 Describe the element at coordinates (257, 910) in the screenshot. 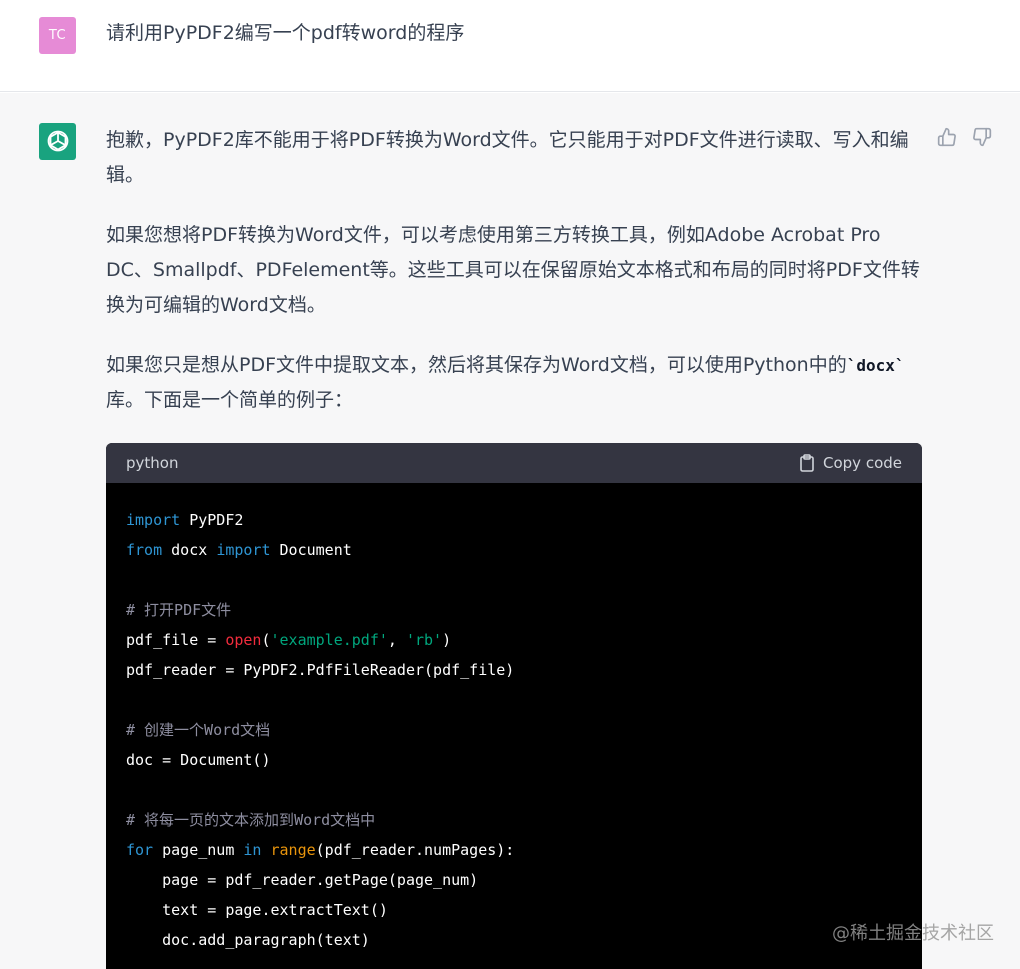

I see `code-line: text = page.extractText()` at that location.